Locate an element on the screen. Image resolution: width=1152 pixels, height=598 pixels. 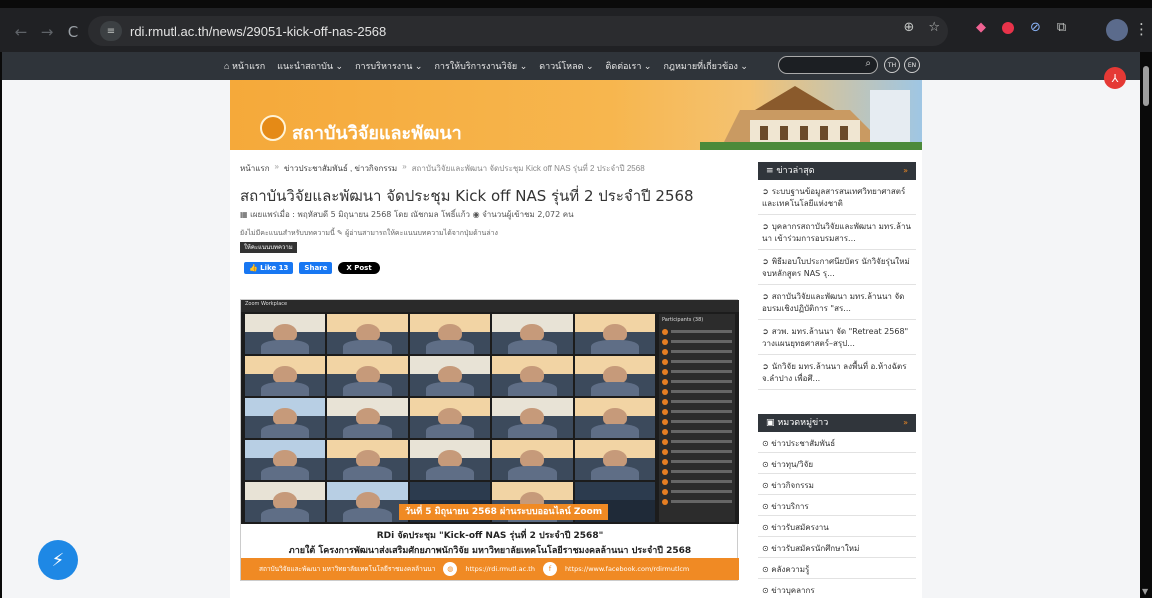
browser-menu-icon: ⋮ is located at coordinates (1141, 29).